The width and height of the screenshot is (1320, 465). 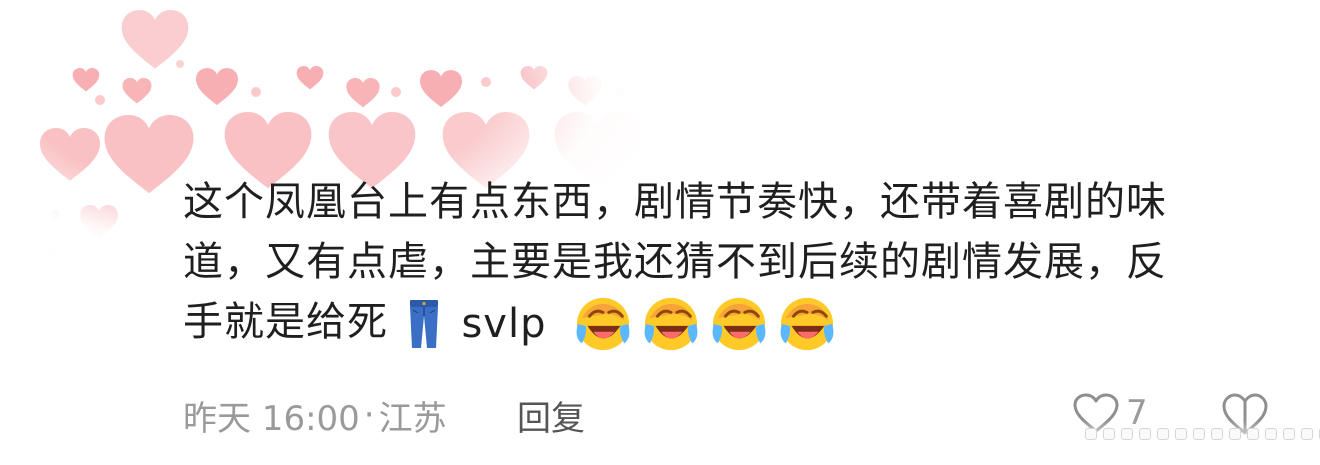 What do you see at coordinates (423, 324) in the screenshot?
I see `jeans-emoji` at bounding box center [423, 324].